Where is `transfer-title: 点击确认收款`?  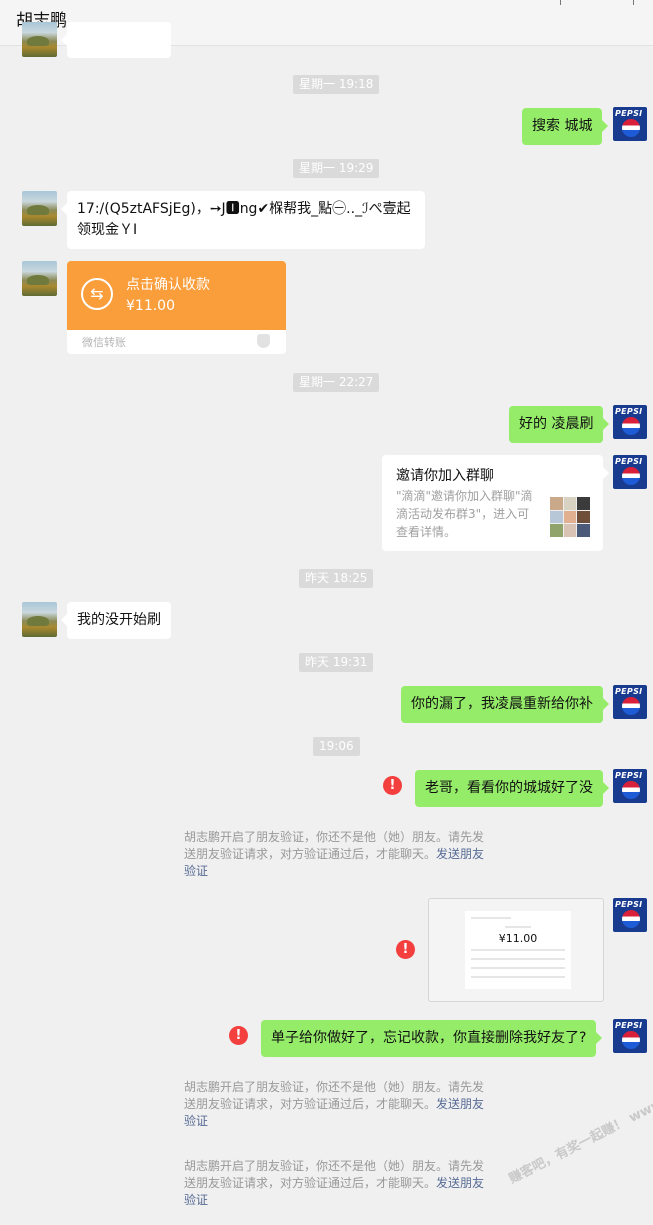 transfer-title: 点击确认收款 is located at coordinates (168, 285).